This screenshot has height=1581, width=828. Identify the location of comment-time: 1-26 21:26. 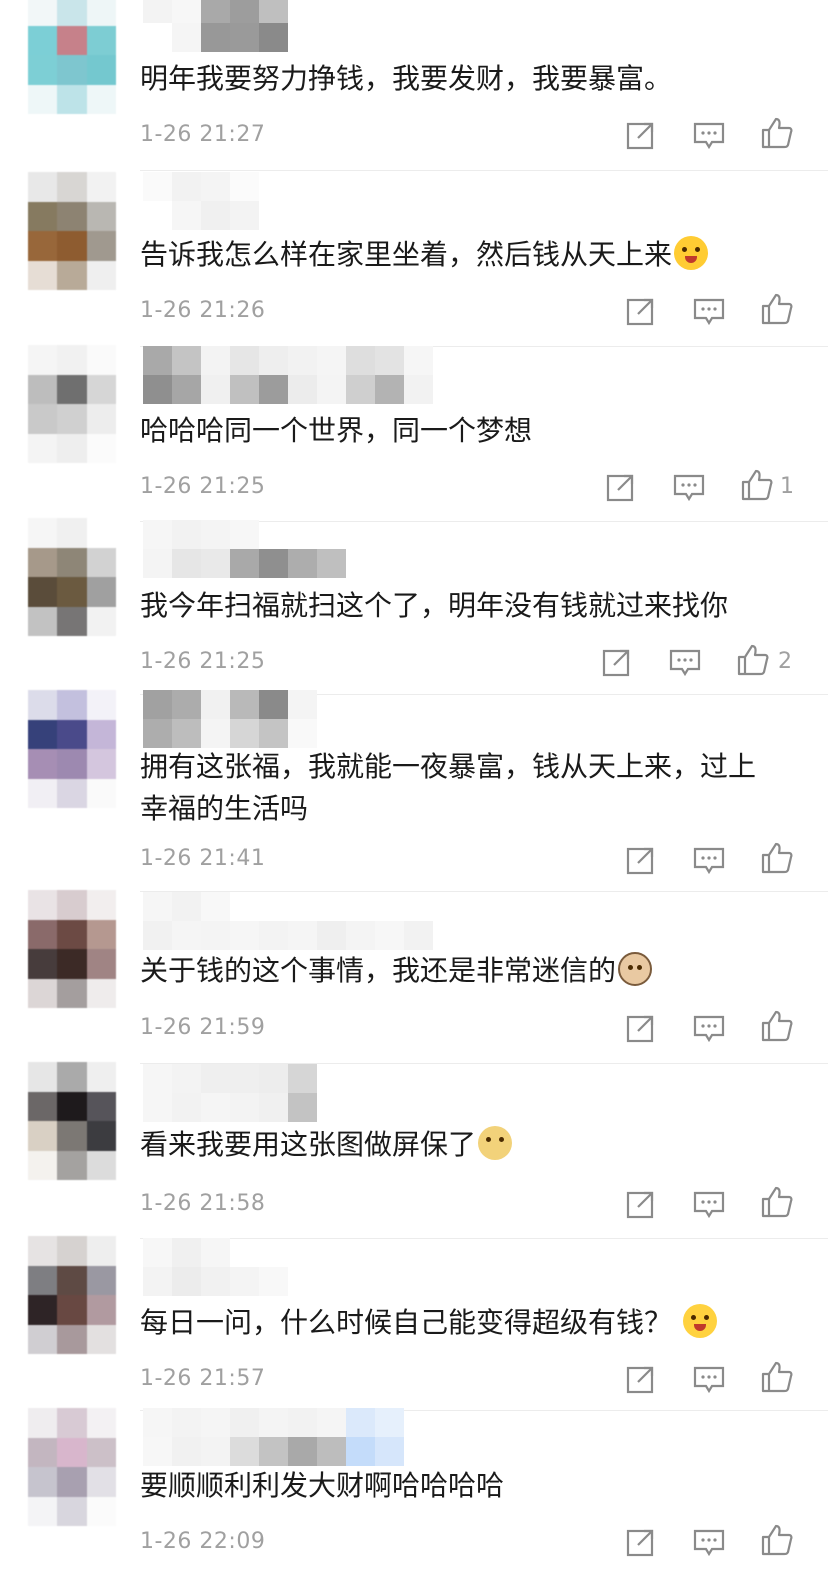
(203, 310).